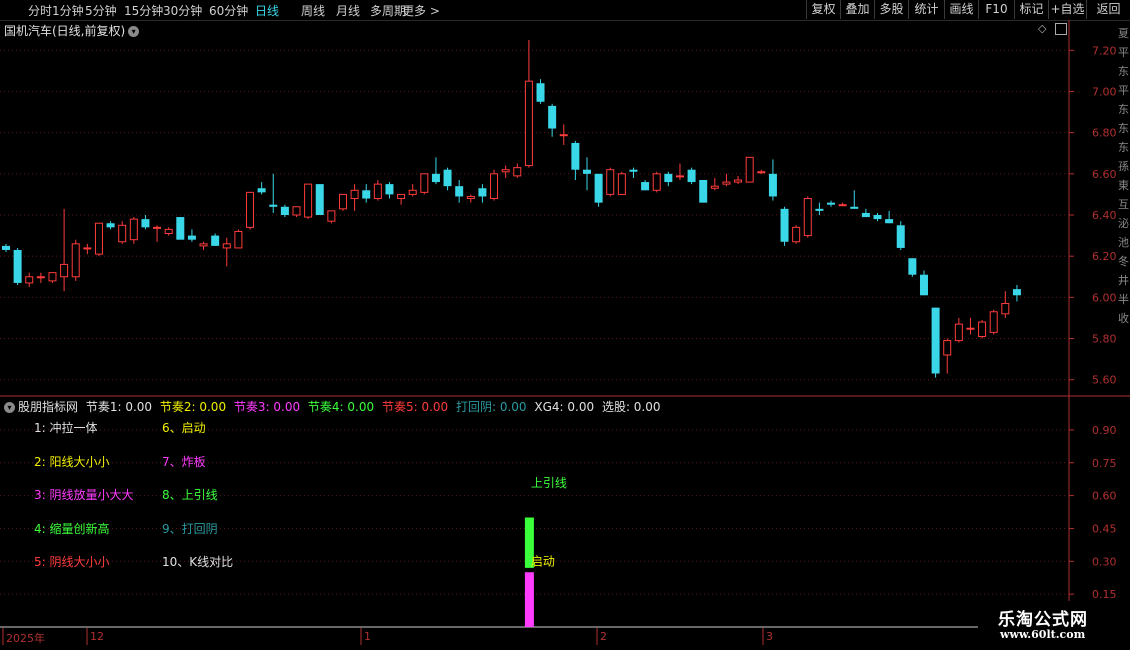 The height and width of the screenshot is (650, 1130). What do you see at coordinates (1104, 91) in the screenshot?
I see `price-tick-label: 7.00` at bounding box center [1104, 91].